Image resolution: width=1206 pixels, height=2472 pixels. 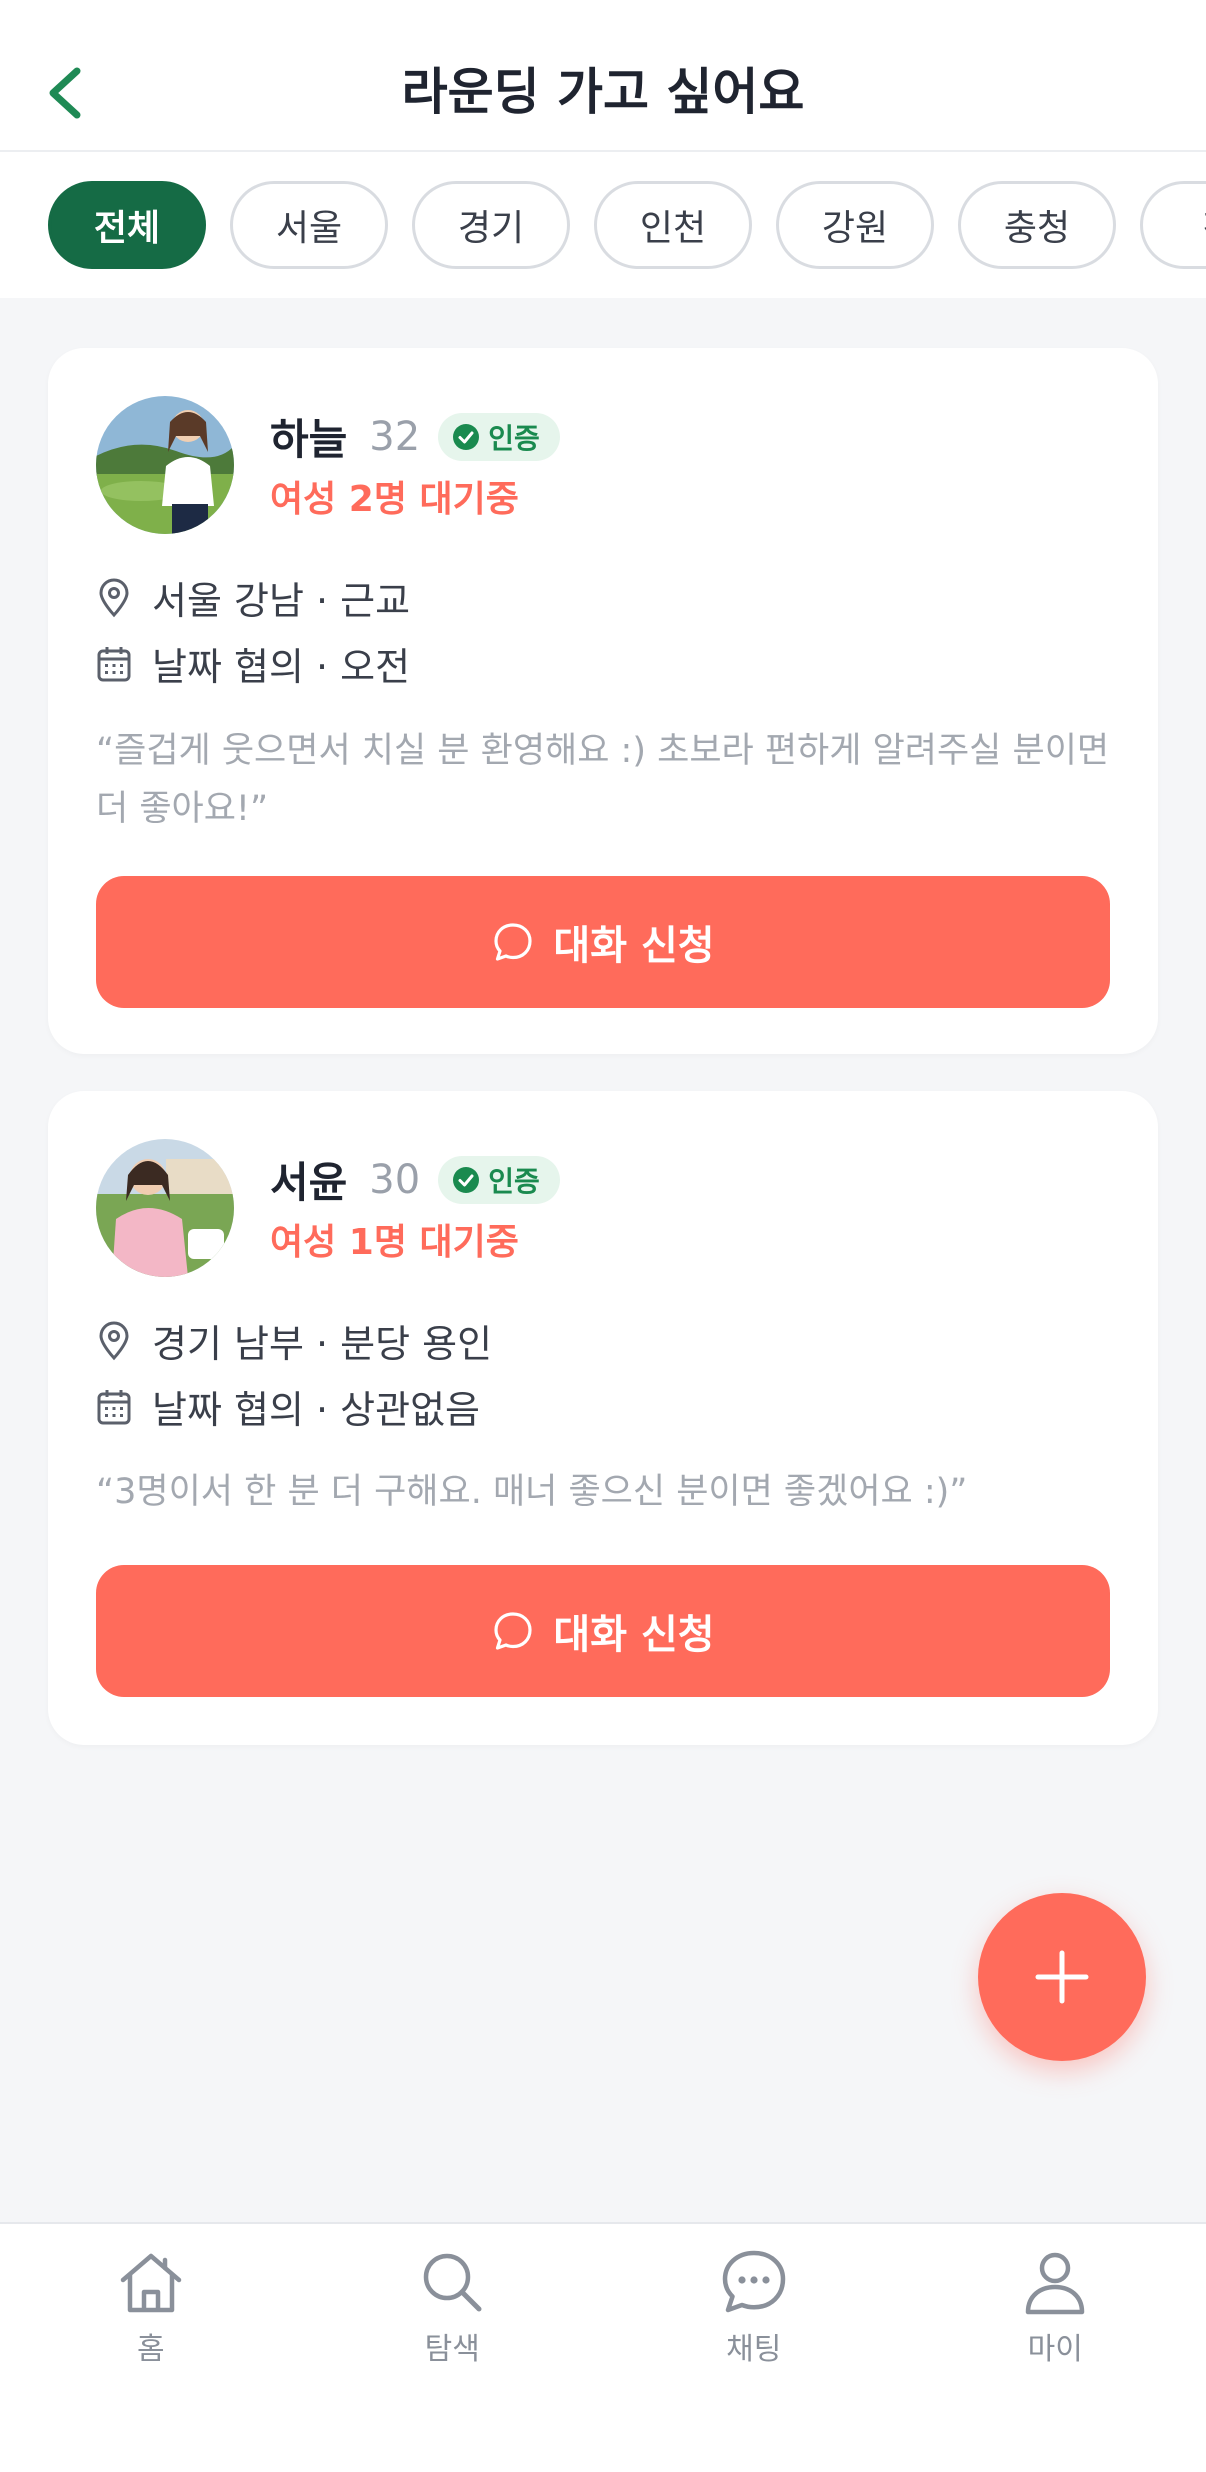 I want to click on schedule-row: 날짜 협의 · 오전, so click(x=253, y=663).